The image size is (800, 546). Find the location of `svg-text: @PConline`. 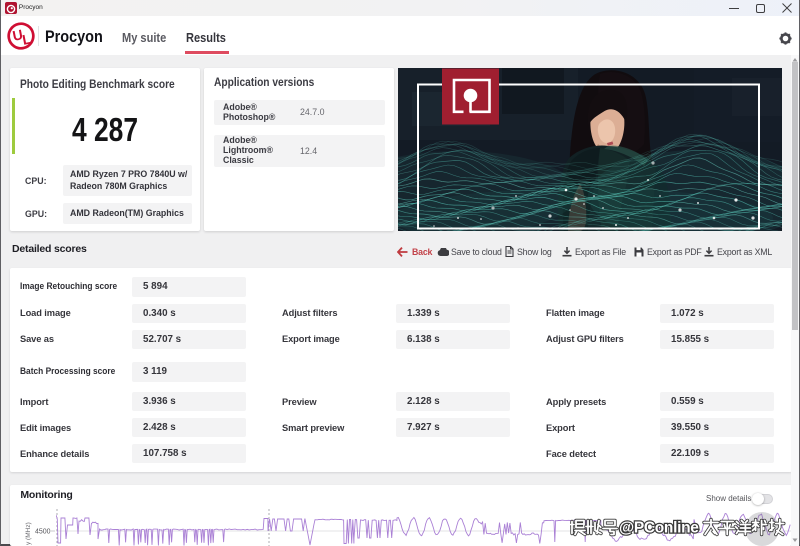

svg-text: @PConline is located at coordinates (659, 528).